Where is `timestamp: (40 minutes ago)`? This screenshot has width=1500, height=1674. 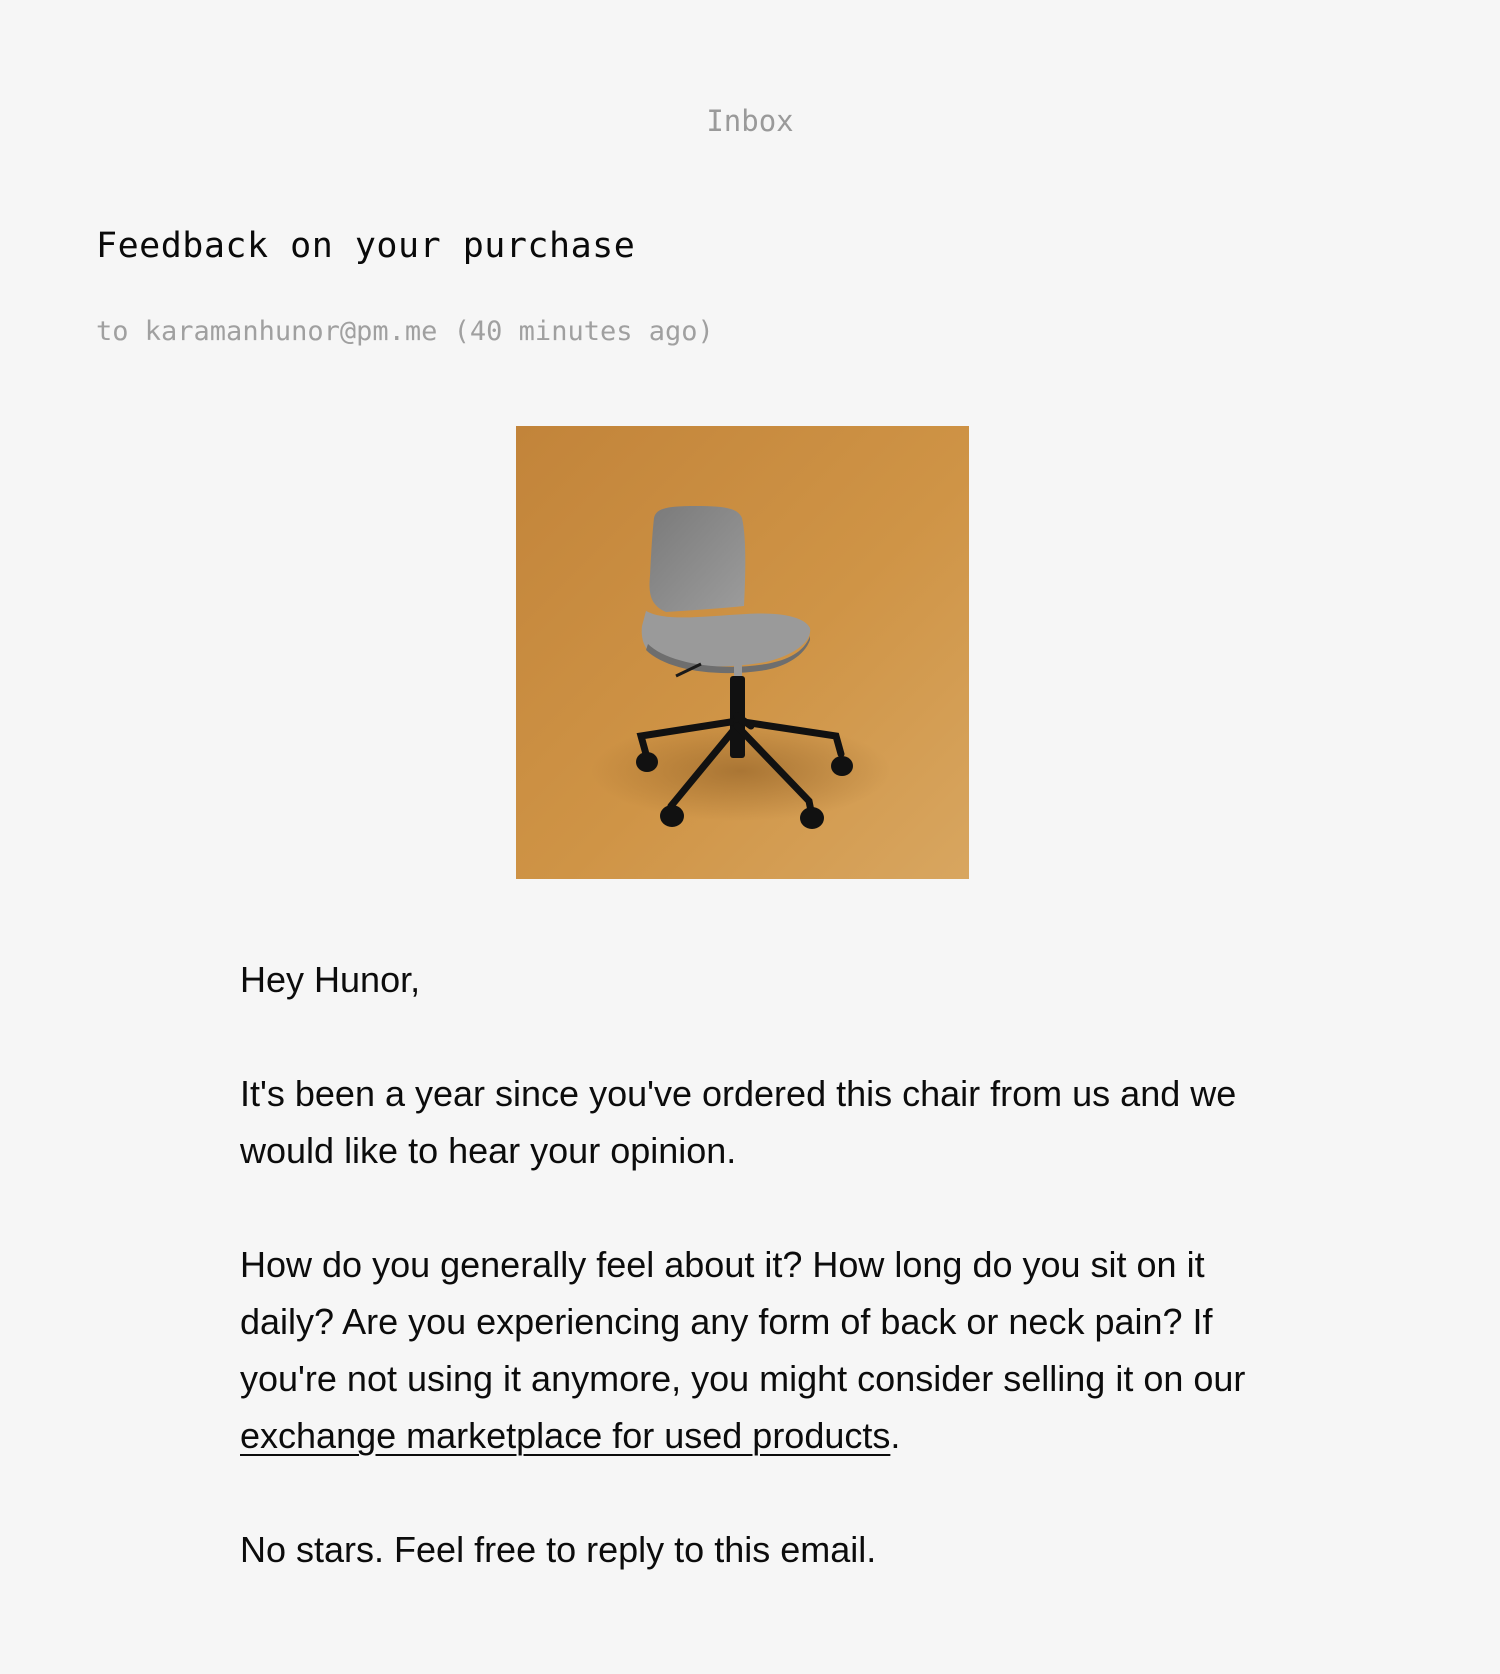 timestamp: (40 minutes ago) is located at coordinates (583, 331).